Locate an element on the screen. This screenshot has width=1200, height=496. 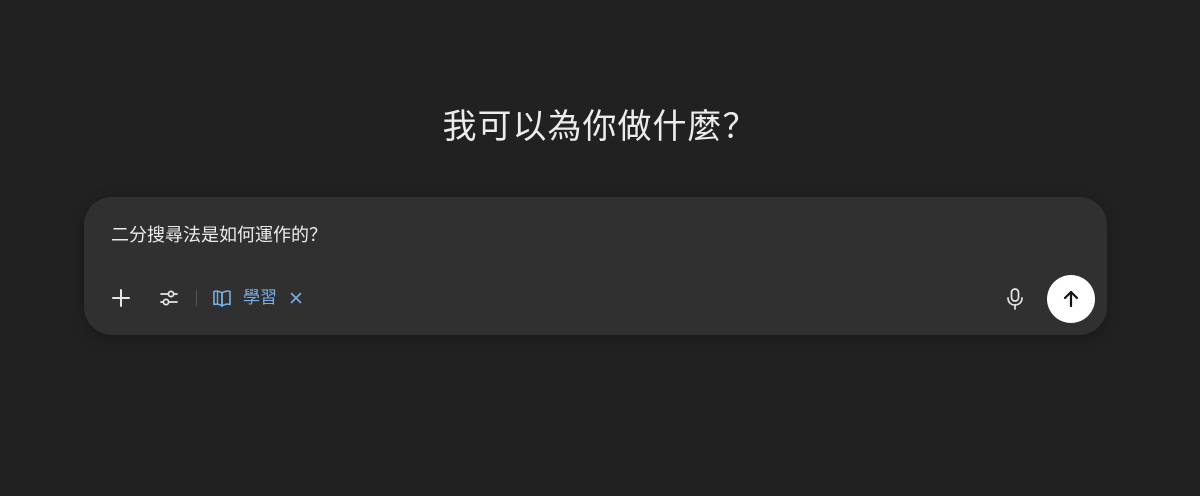
composer-toolbar-left: 學習 is located at coordinates (206, 298).